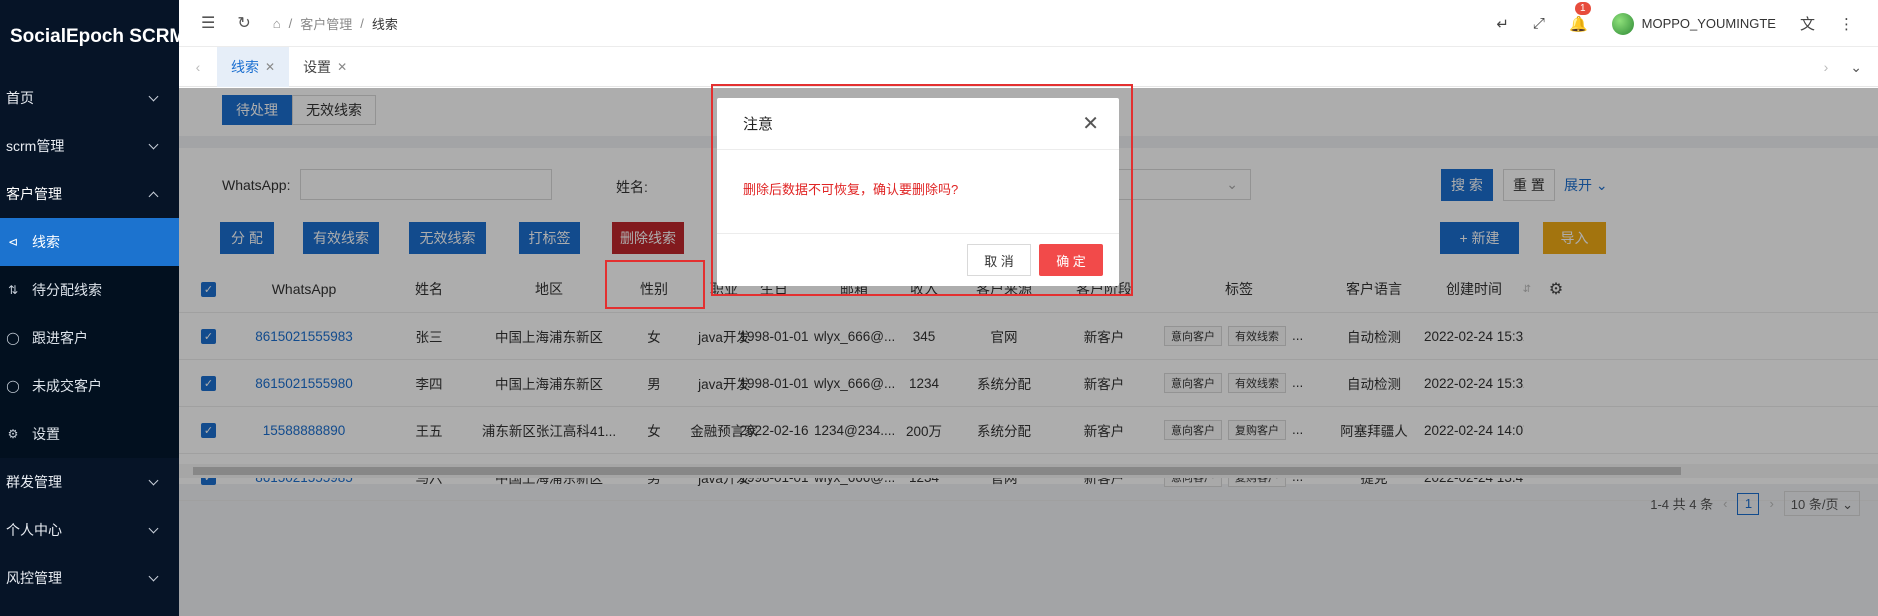 Image resolution: width=1878 pixels, height=616 pixels. Describe the element at coordinates (89, 530) in the screenshot. I see `sidebar-item-personal-center: 个人中心` at that location.